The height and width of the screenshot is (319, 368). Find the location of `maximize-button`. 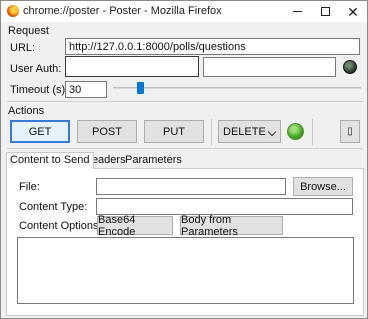

maximize-button is located at coordinates (325, 11).